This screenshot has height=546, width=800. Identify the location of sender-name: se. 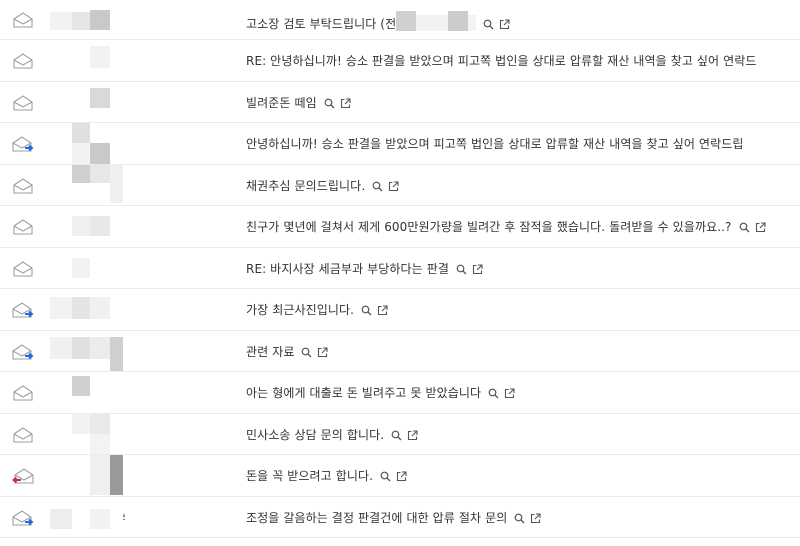
(88, 516).